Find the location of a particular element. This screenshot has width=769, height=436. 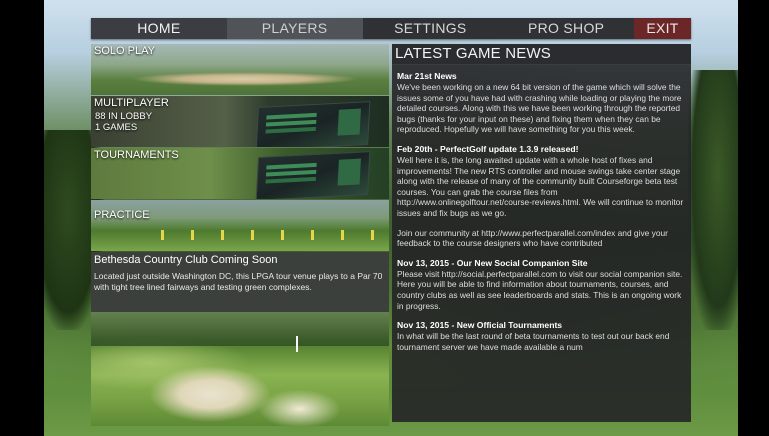

tournaments-screenshot is located at coordinates (313, 175).